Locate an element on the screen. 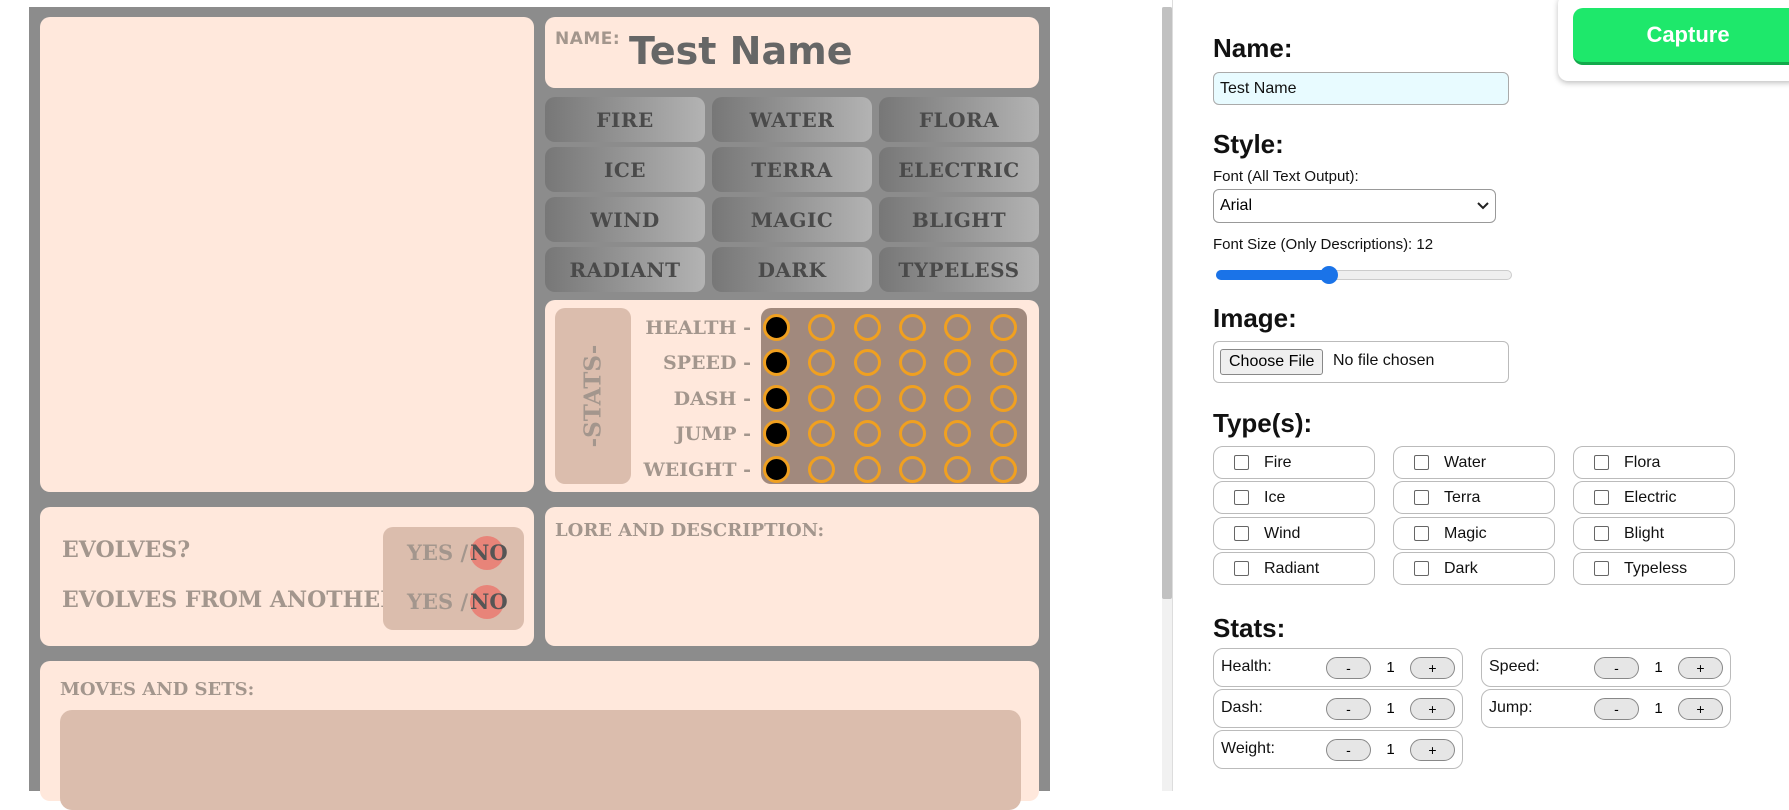 Image resolution: width=1789 pixels, height=810 pixels. stat-row-health: Health: -1 + is located at coordinates (1338, 667).